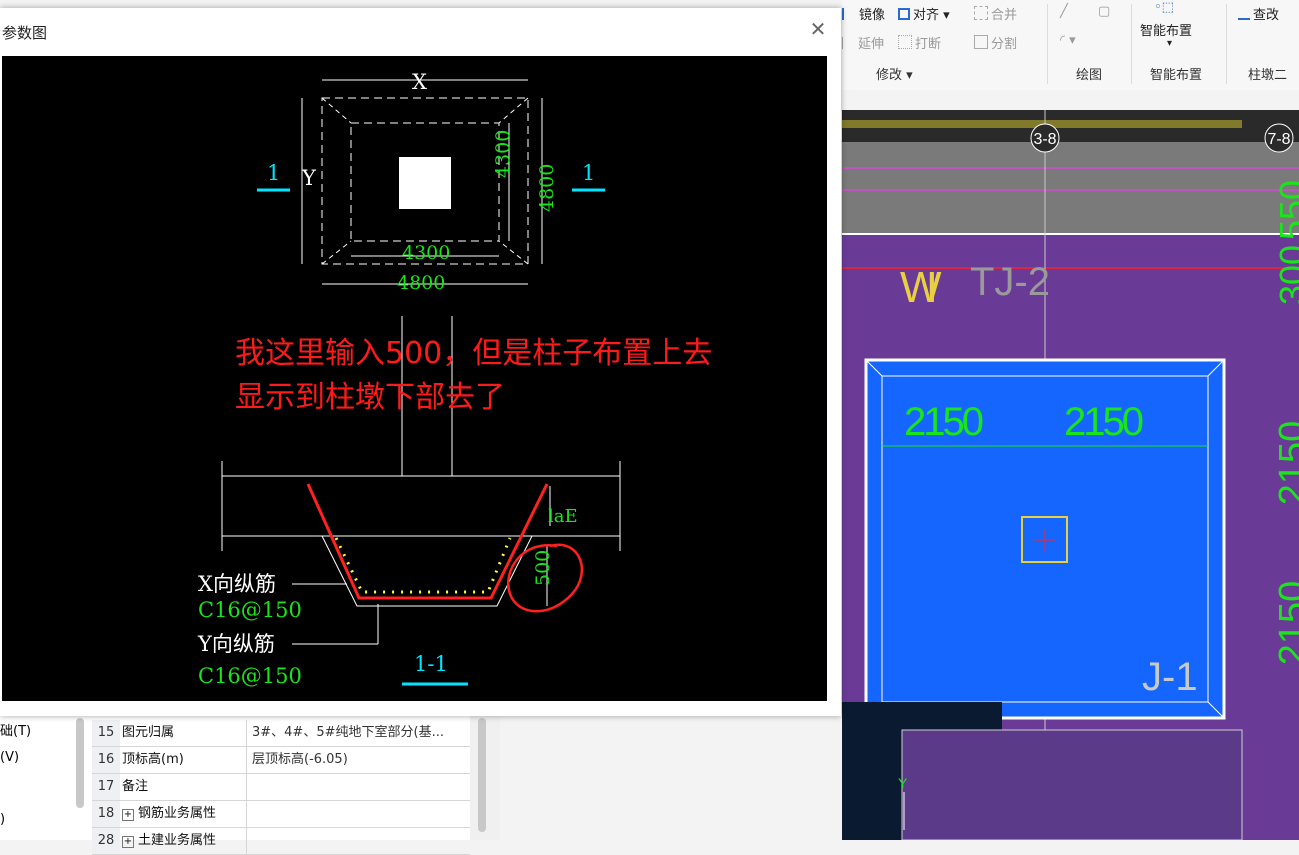 This screenshot has height=855, width=1299. Describe the element at coordinates (863, 13) in the screenshot. I see `mirror-button: 镜像` at that location.